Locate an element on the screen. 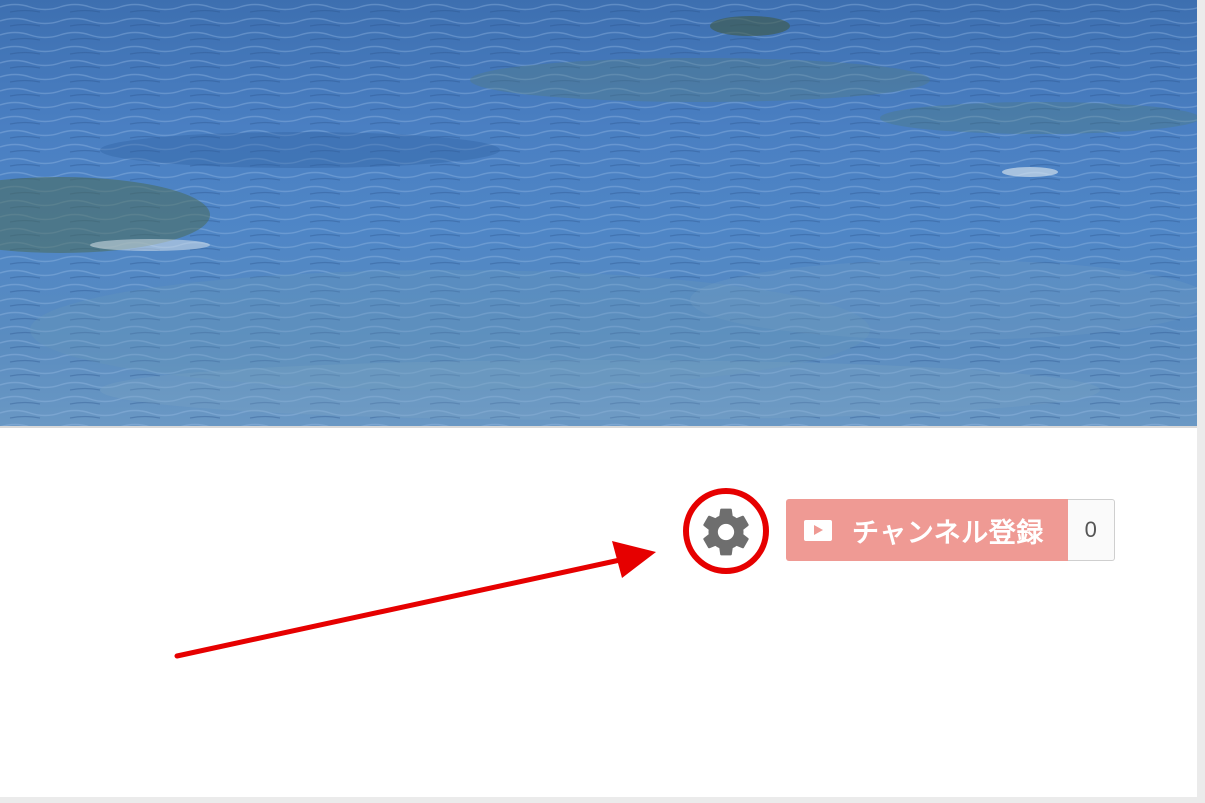 This screenshot has height=803, width=1205. subscriber-count: 0 is located at coordinates (1091, 530).